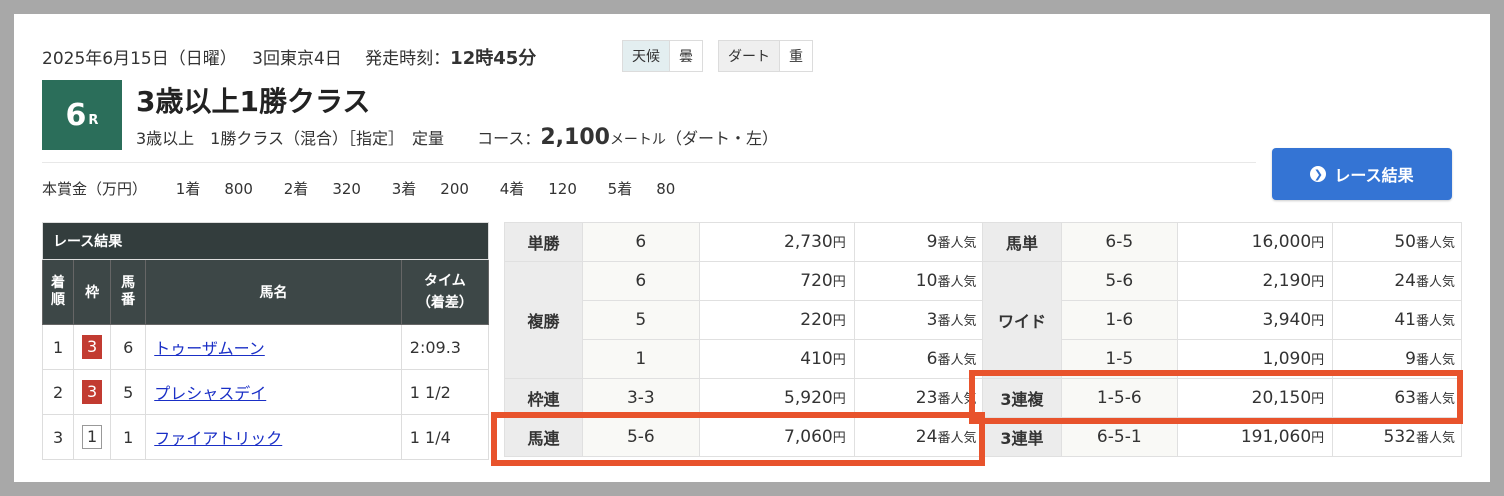  Describe the element at coordinates (76, 115) in the screenshot. I see `race-number: 6` at that location.